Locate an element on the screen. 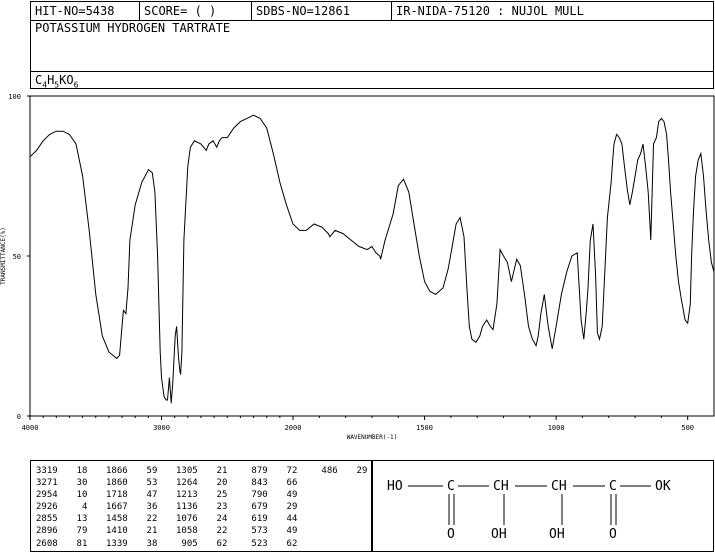 This screenshot has width=715, height=553. peak-transmittance: 18 is located at coordinates (76, 471).